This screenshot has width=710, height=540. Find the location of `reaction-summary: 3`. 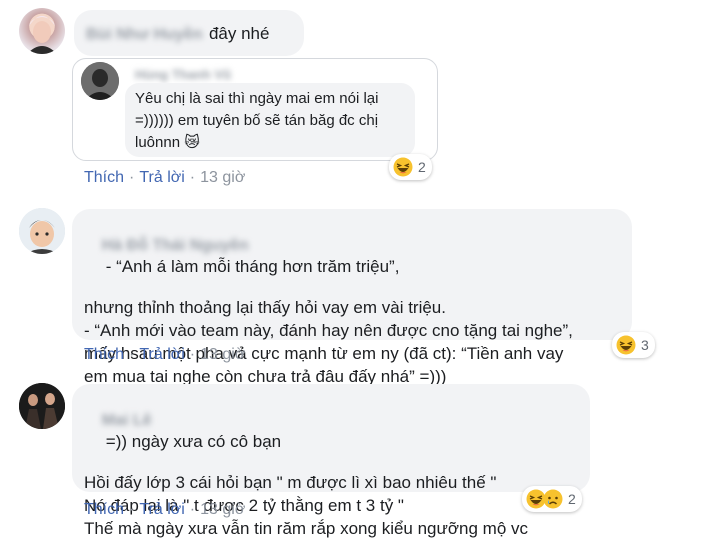

reaction-summary: 3 is located at coordinates (633, 345).